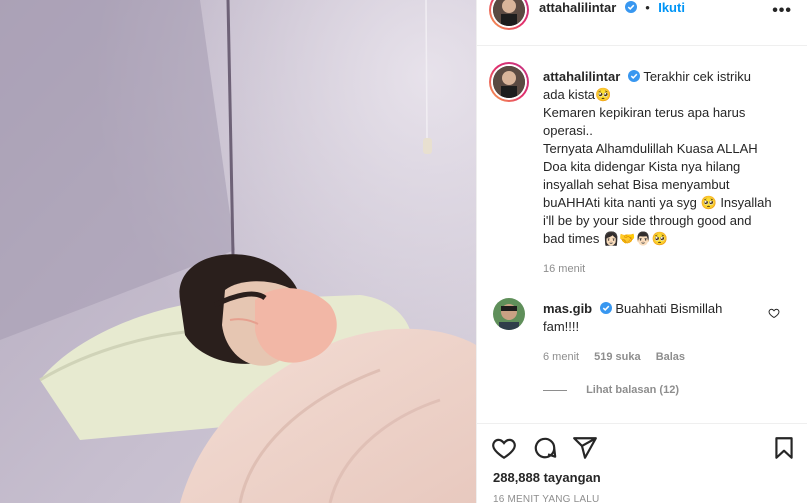 Image resolution: width=807 pixels, height=503 pixels. Describe the element at coordinates (774, 313) in the screenshot. I see `comment-like-heart-icon` at that location.